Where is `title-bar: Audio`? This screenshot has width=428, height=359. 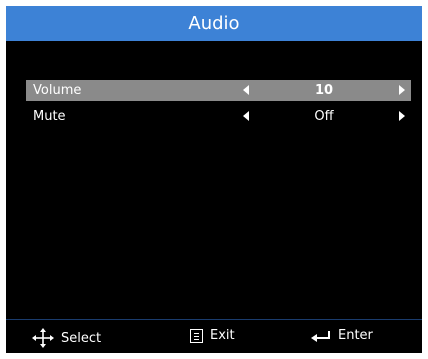 title-bar: Audio is located at coordinates (214, 23).